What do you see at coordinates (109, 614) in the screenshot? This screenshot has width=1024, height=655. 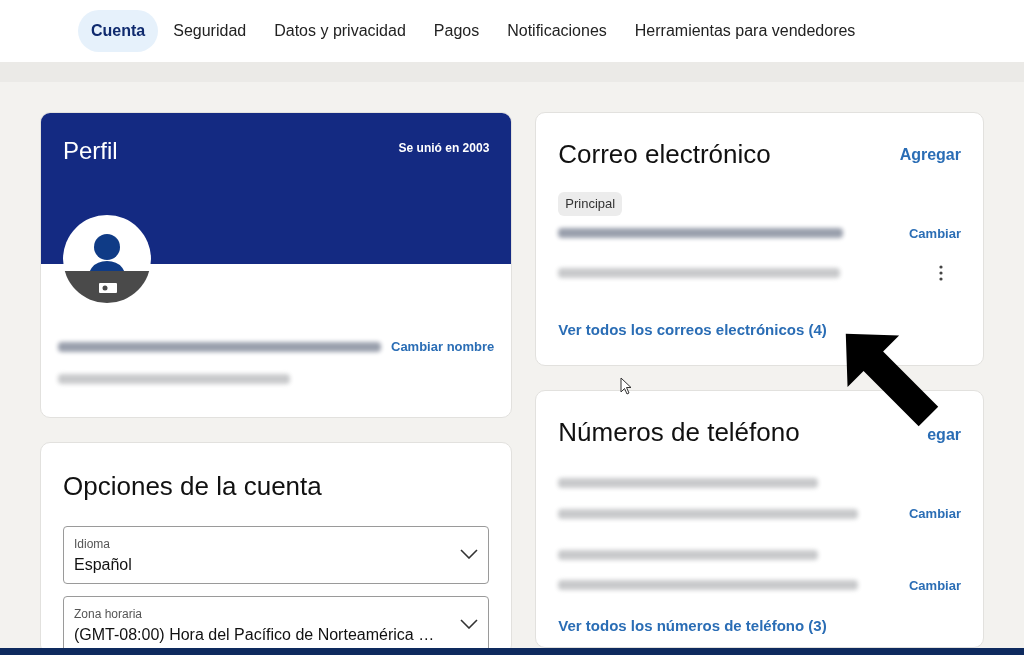 I see `field-label: Zona horaria` at bounding box center [109, 614].